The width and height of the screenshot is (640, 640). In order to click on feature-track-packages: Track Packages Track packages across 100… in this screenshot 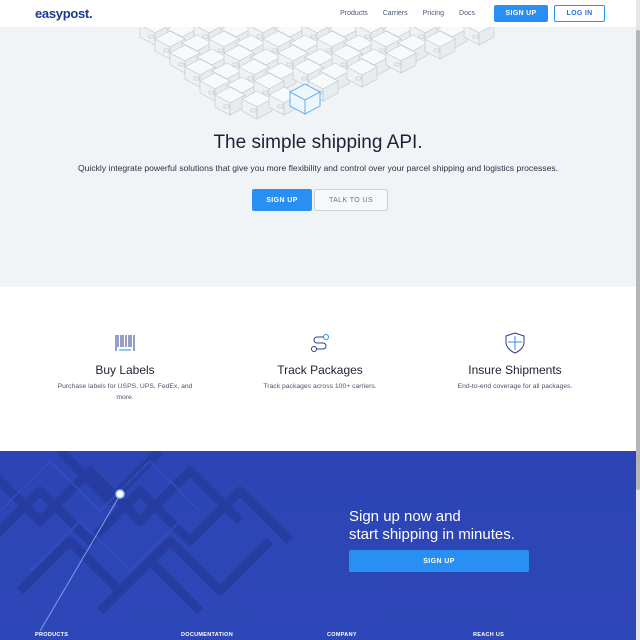, I will do `click(320, 361)`.